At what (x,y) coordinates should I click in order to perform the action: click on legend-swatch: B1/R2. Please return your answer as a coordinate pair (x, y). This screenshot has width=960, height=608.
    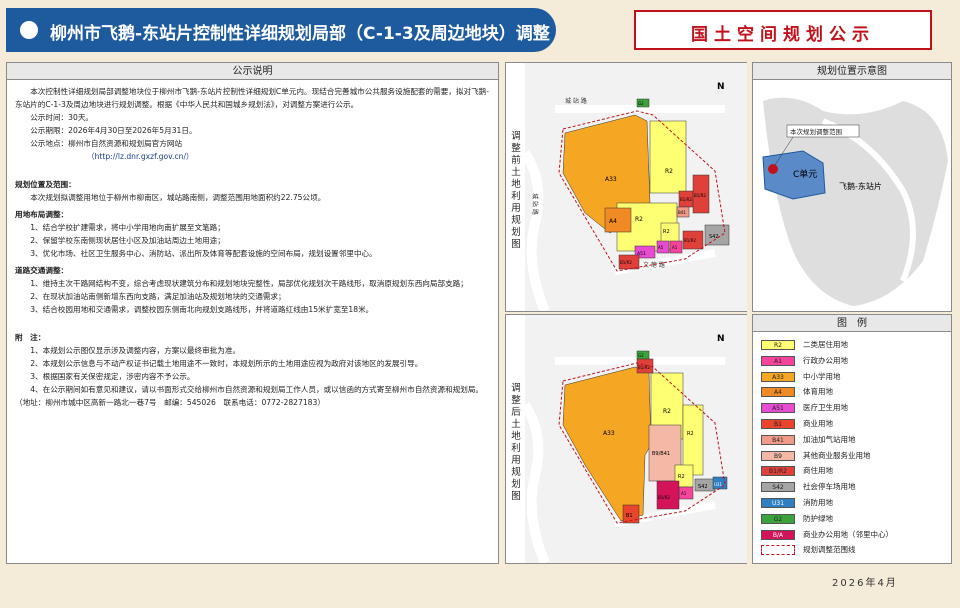
    Looking at the image, I should click on (778, 471).